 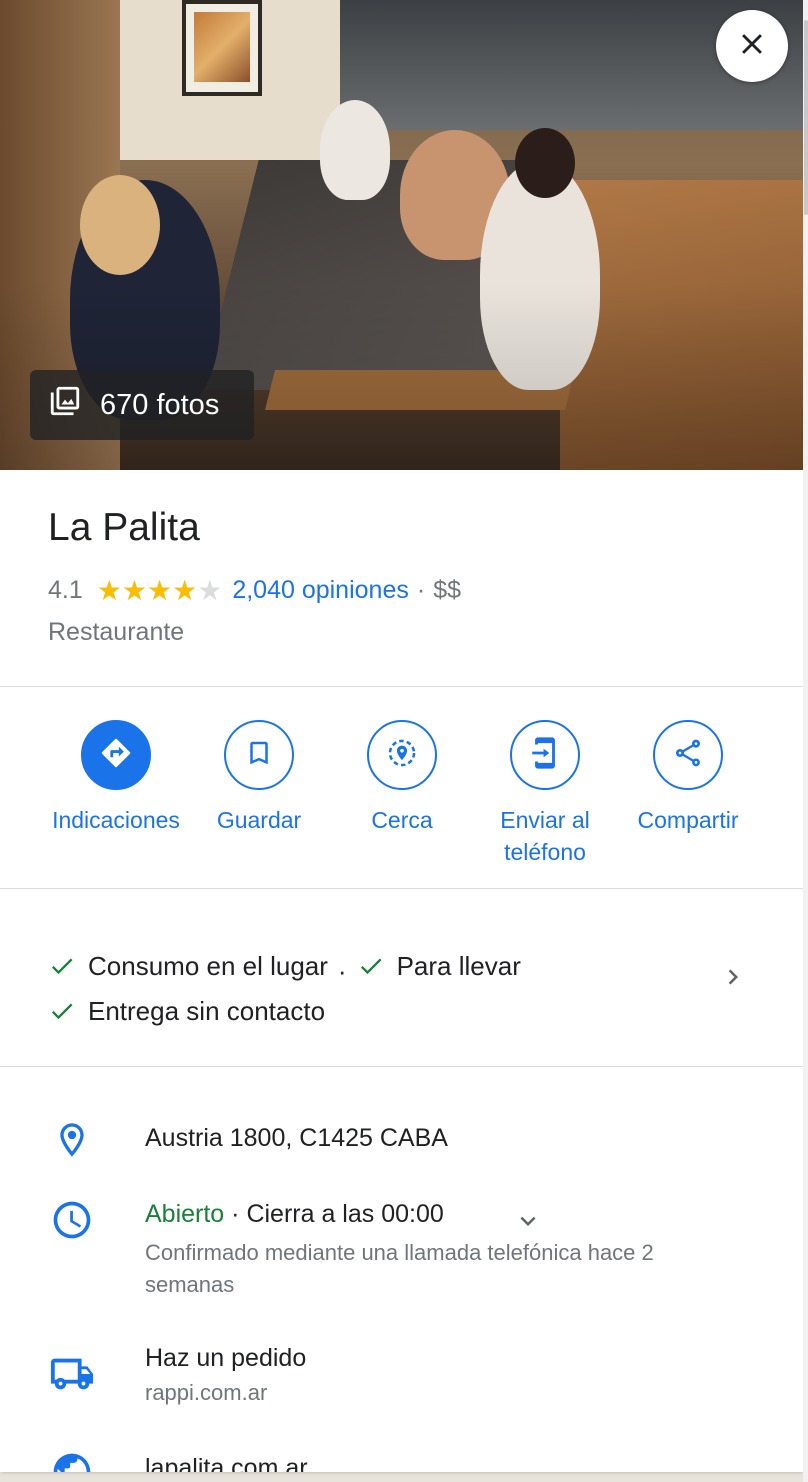 I want to click on open-status: Abierto, so click(x=185, y=1214).